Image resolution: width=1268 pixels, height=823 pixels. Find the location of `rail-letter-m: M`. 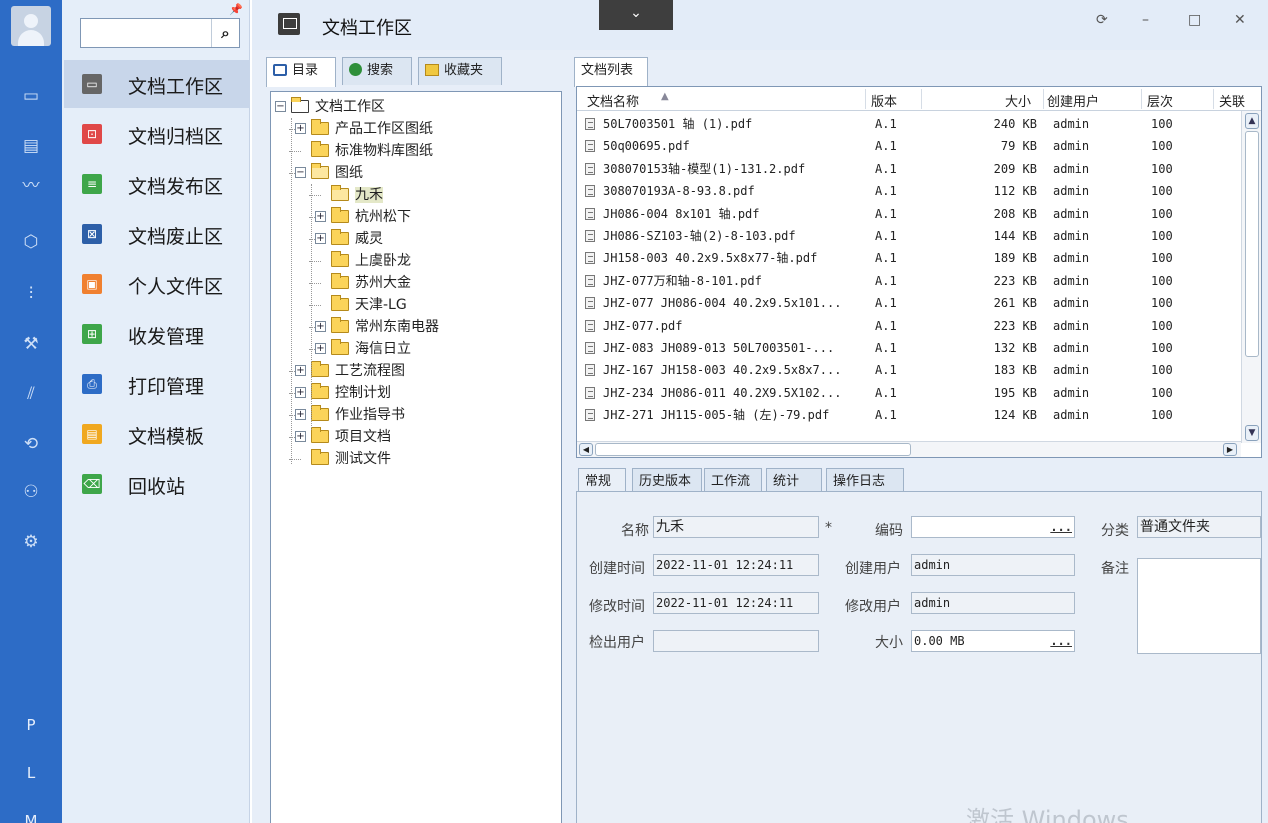

rail-letter-m: M is located at coordinates (31, 817).